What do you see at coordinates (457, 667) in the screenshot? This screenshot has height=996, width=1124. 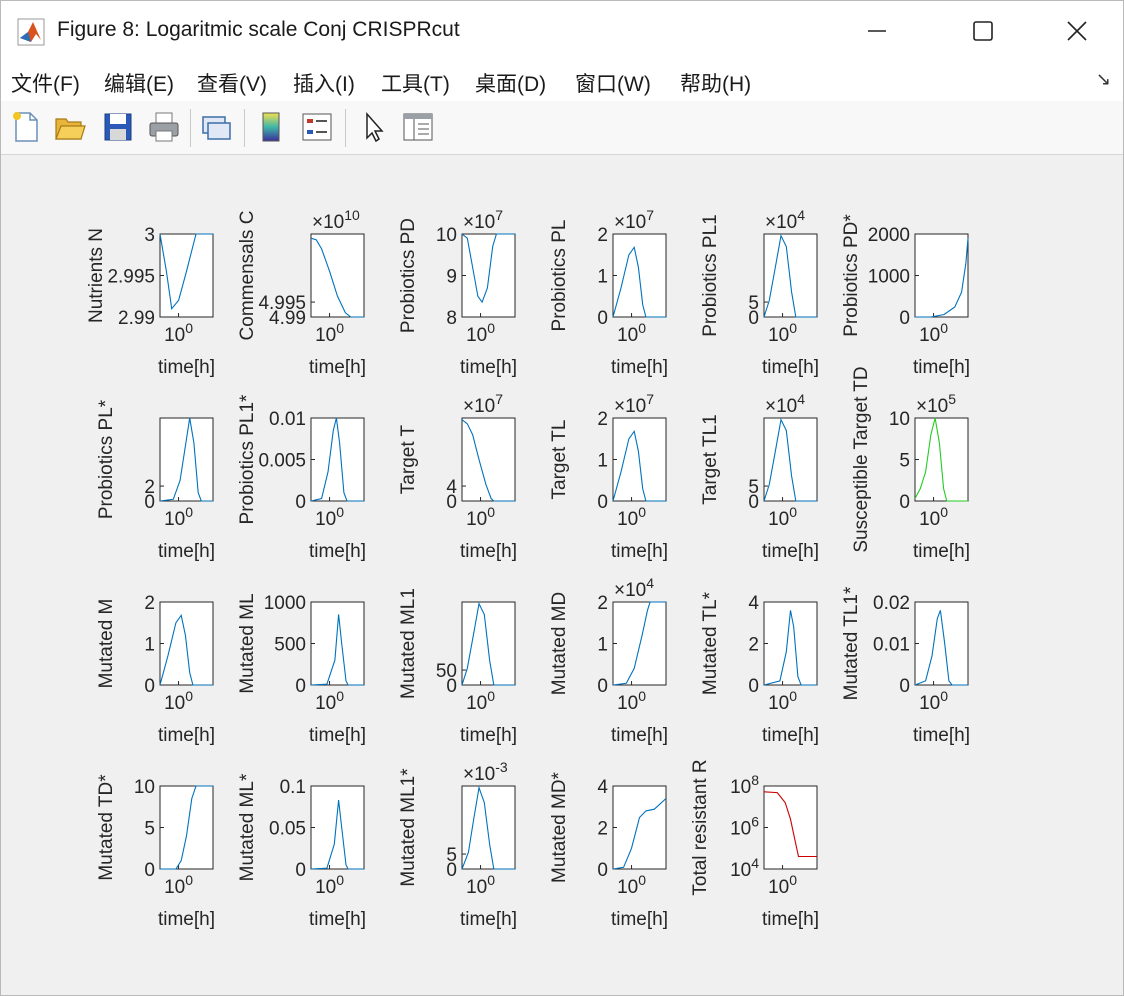 I see `subplot: 500100time[h]Mutated ML1` at bounding box center [457, 667].